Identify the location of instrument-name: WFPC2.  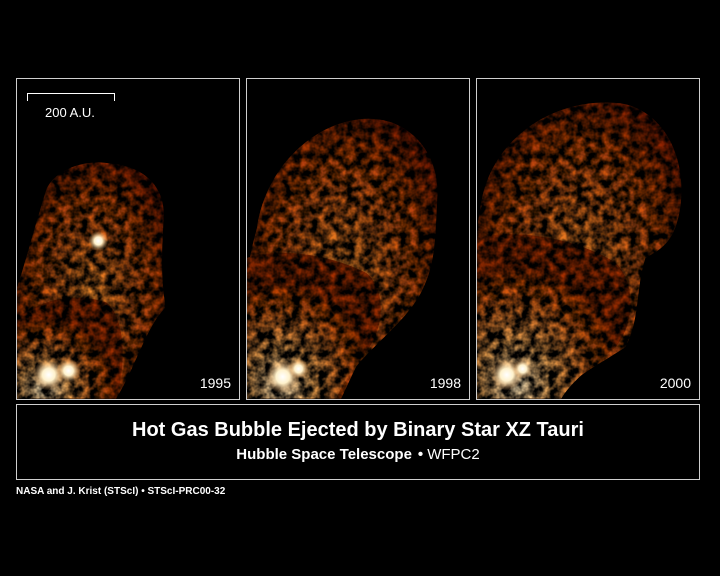
(453, 454).